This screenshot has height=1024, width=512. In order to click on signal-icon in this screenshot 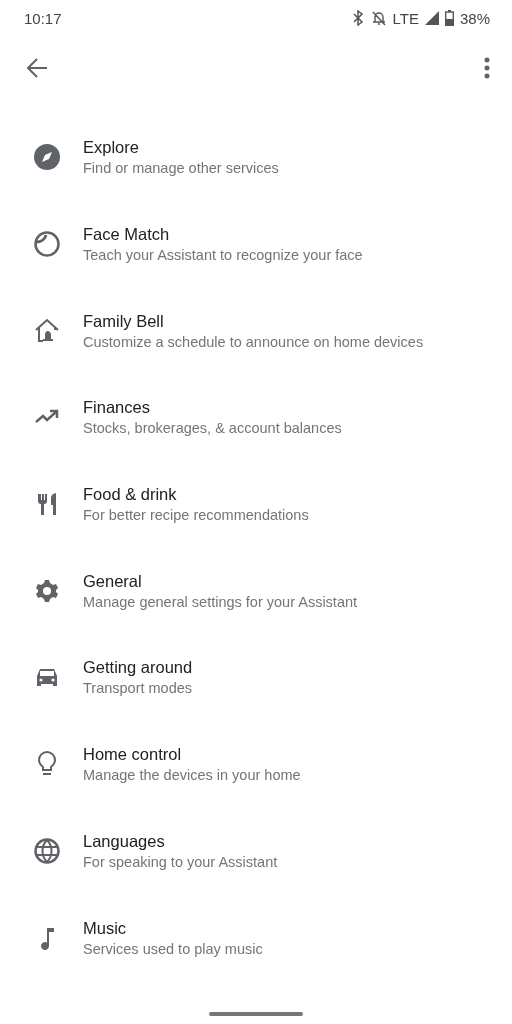, I will do `click(431, 18)`.